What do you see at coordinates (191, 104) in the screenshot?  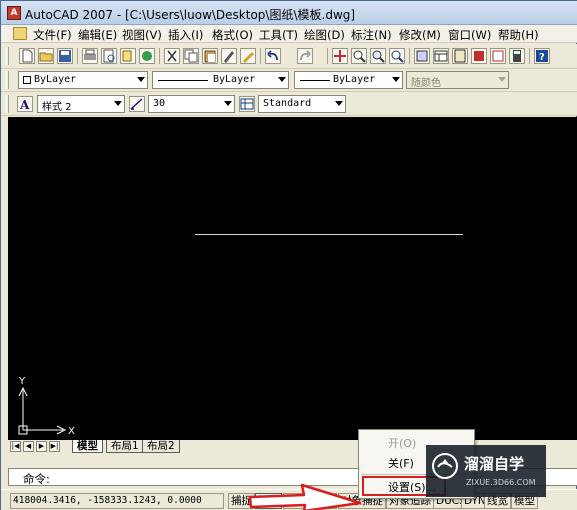 I see `dimension-style-control: 30` at bounding box center [191, 104].